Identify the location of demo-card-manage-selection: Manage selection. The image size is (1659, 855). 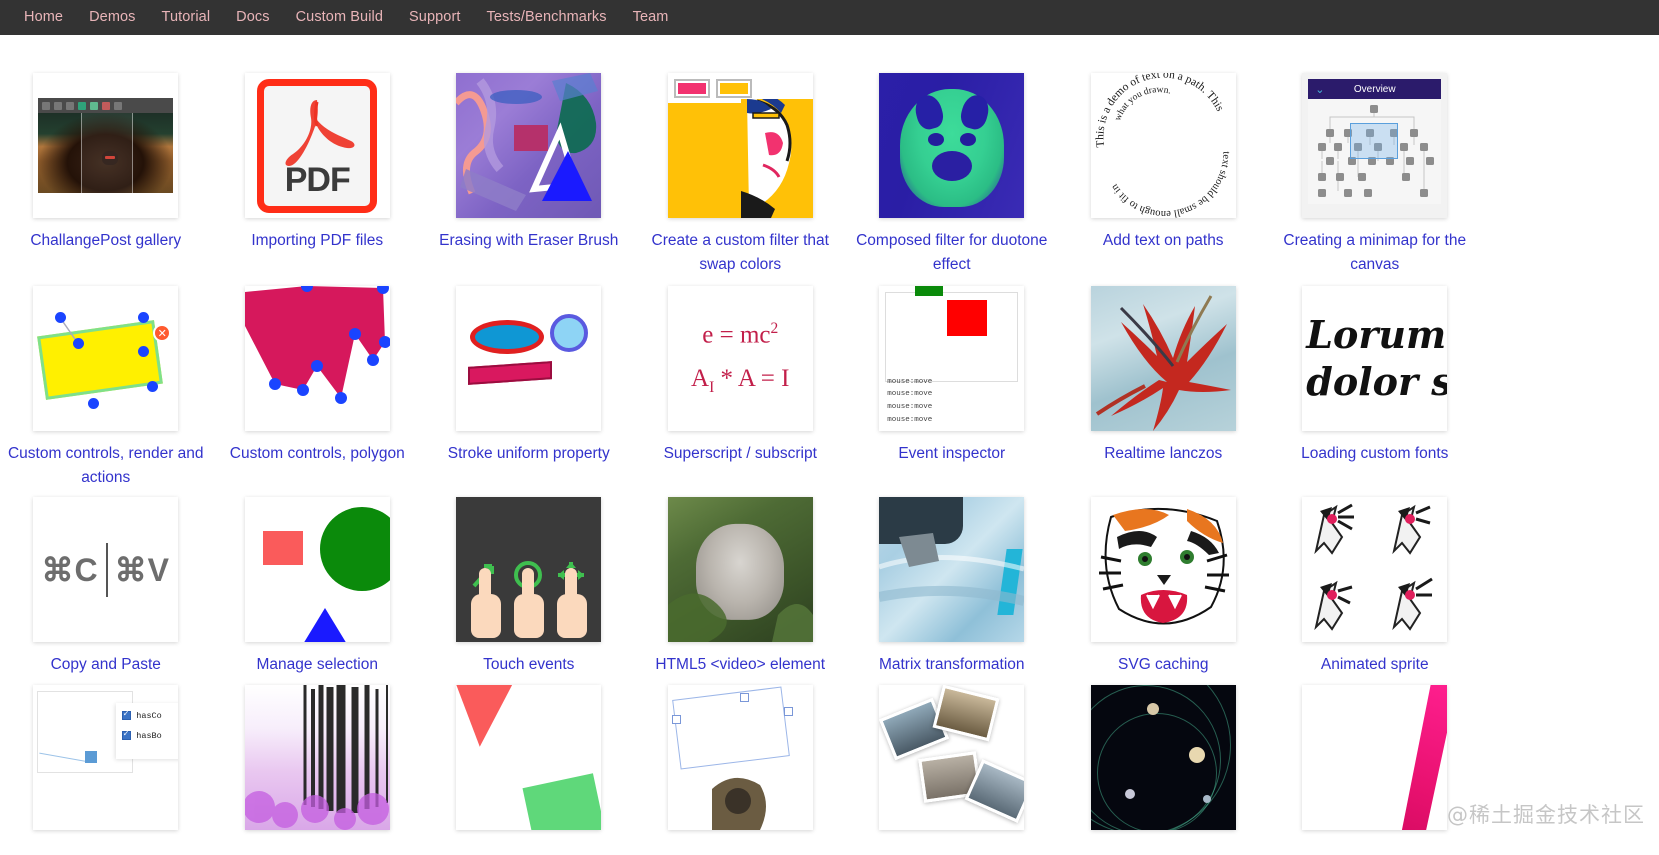
(318, 587).